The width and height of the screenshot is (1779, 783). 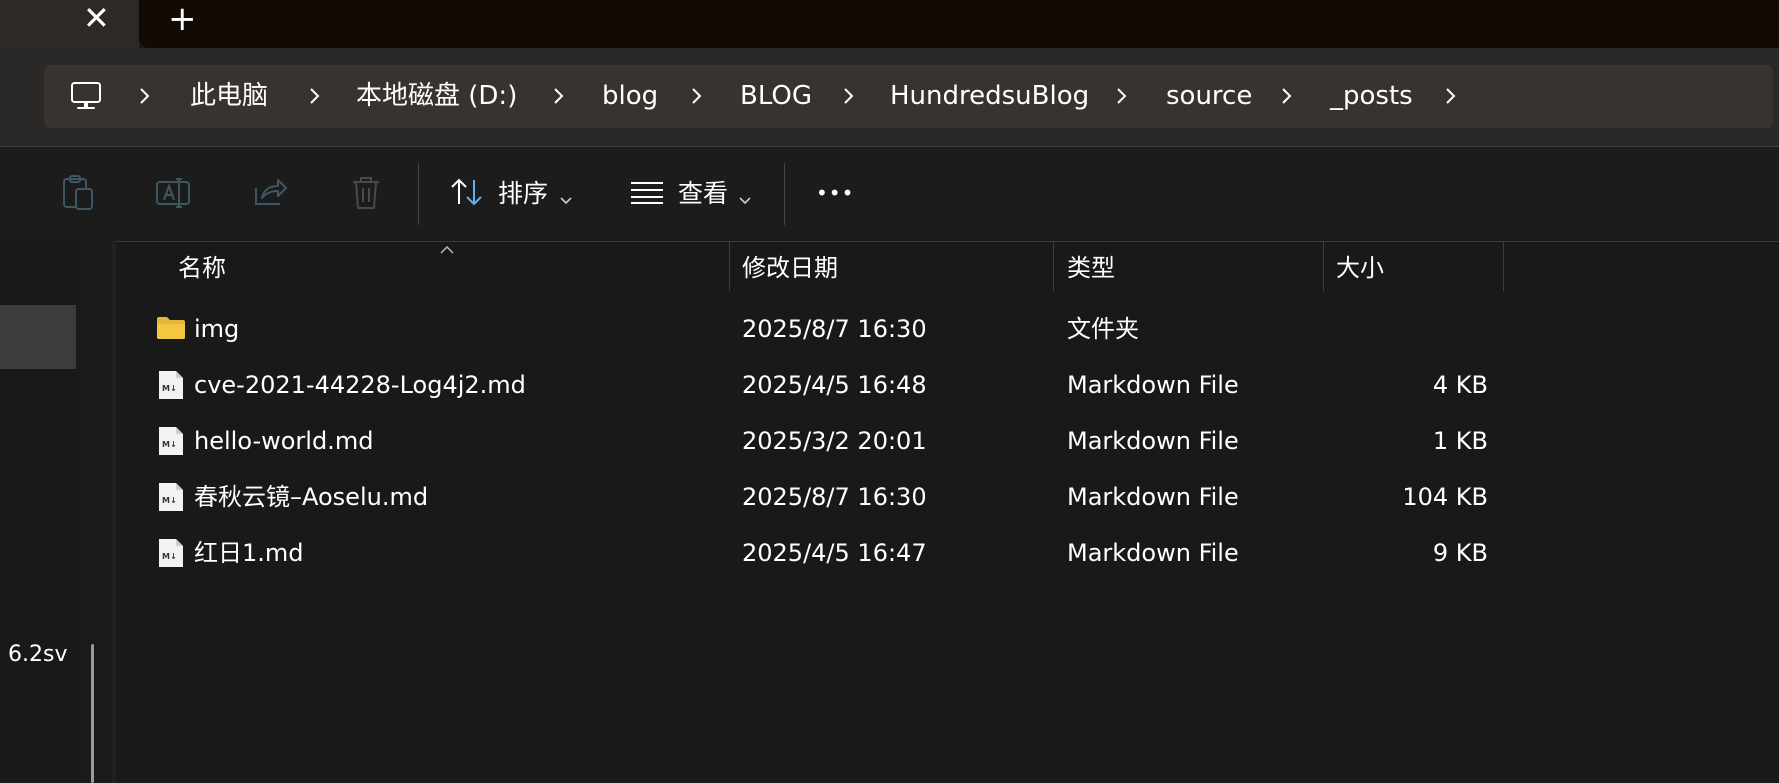 I want to click on breadcrumb-item-this-pc: 此电脑, so click(x=229, y=96).